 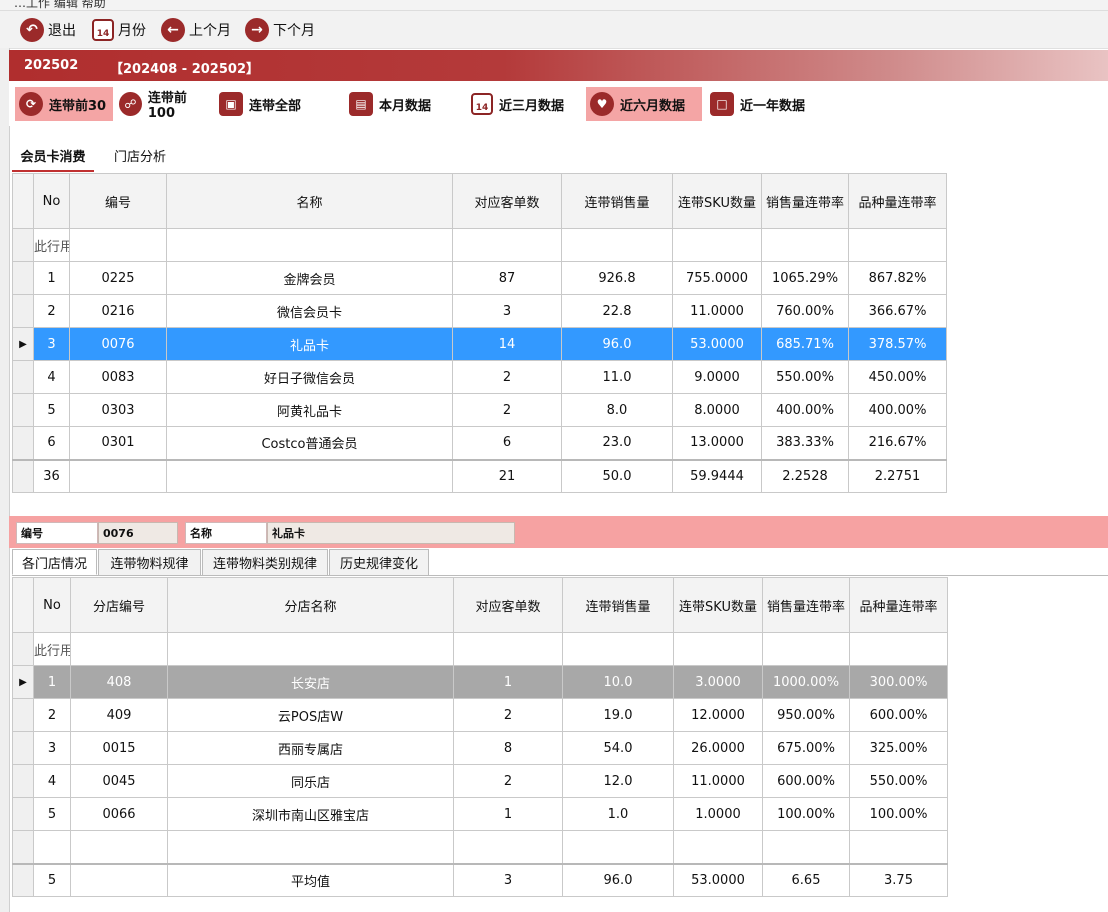 What do you see at coordinates (507, 278) in the screenshot?
I see `table-cell: 87` at bounding box center [507, 278].